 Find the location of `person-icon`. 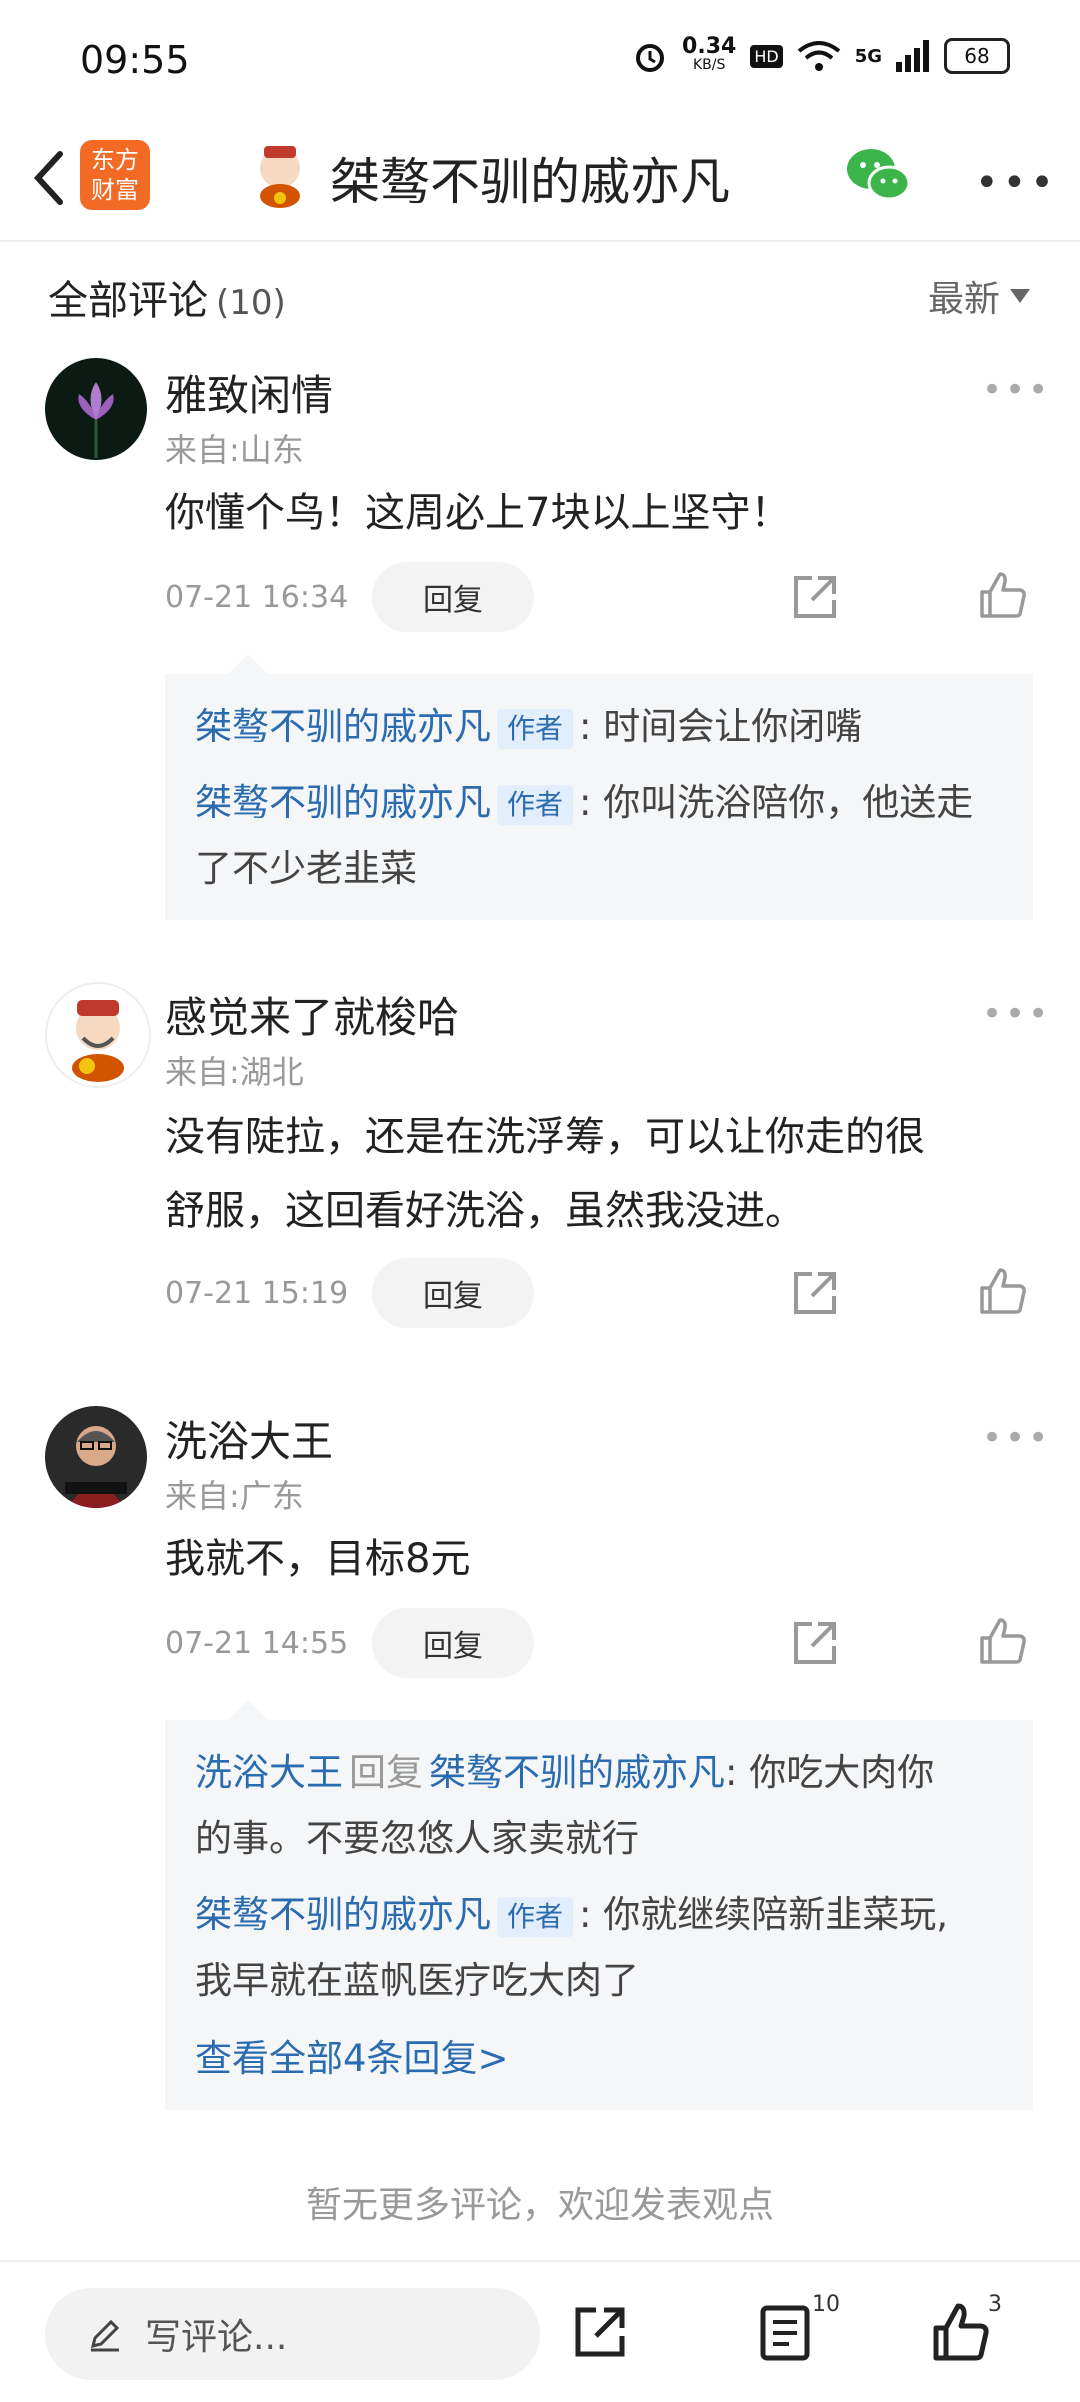

person-icon is located at coordinates (96, 1467).